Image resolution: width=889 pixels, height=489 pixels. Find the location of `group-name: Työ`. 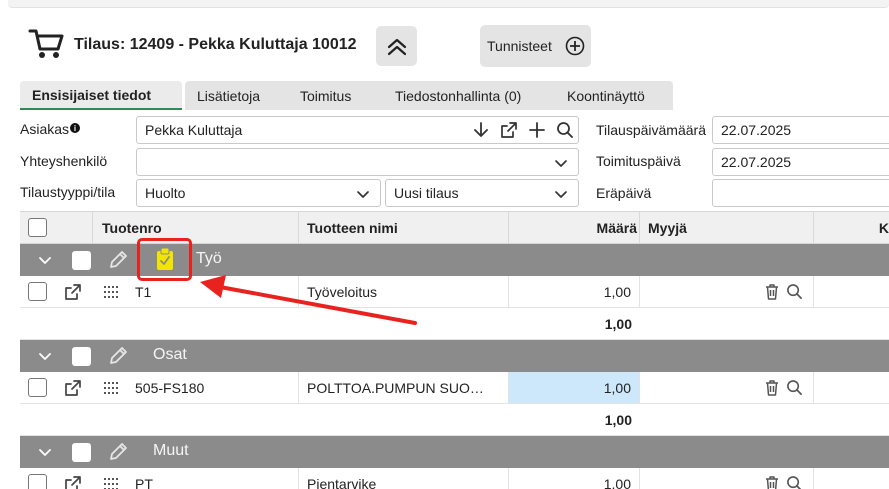

group-name: Työ is located at coordinates (209, 258).